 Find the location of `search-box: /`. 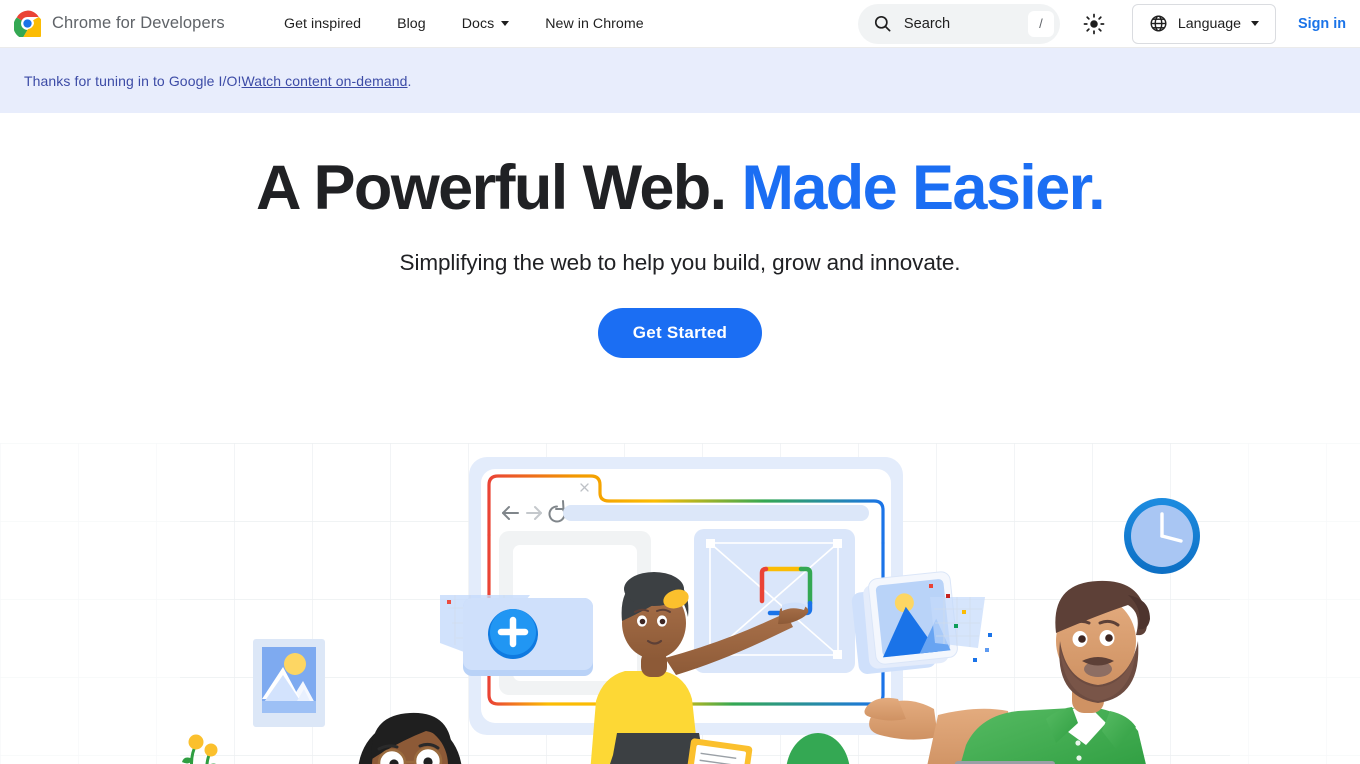

search-box: / is located at coordinates (958, 23).